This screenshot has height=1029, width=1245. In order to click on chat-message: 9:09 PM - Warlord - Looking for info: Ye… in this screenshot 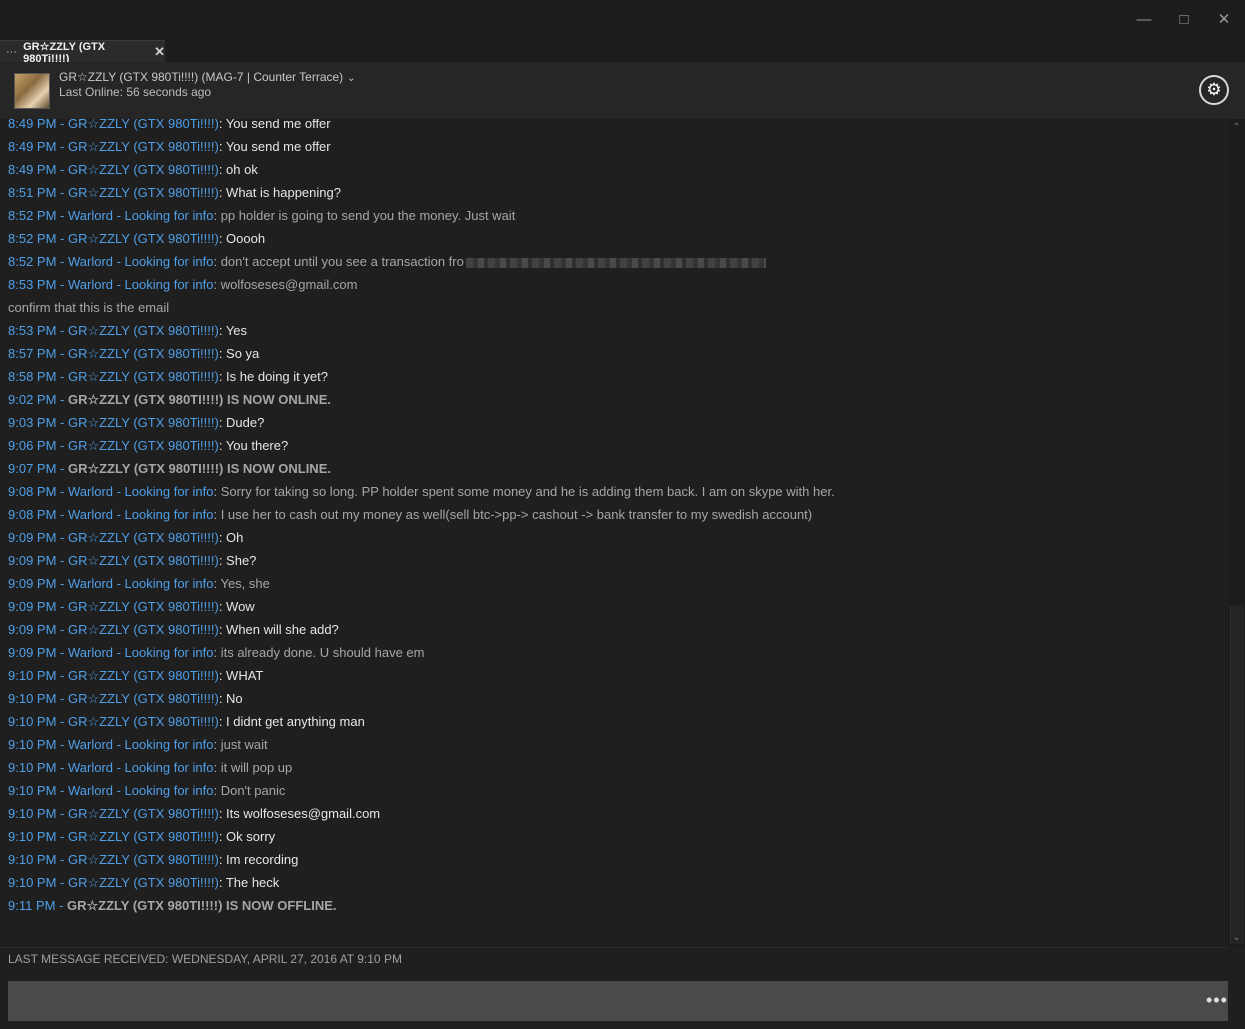, I will do `click(139, 584)`.